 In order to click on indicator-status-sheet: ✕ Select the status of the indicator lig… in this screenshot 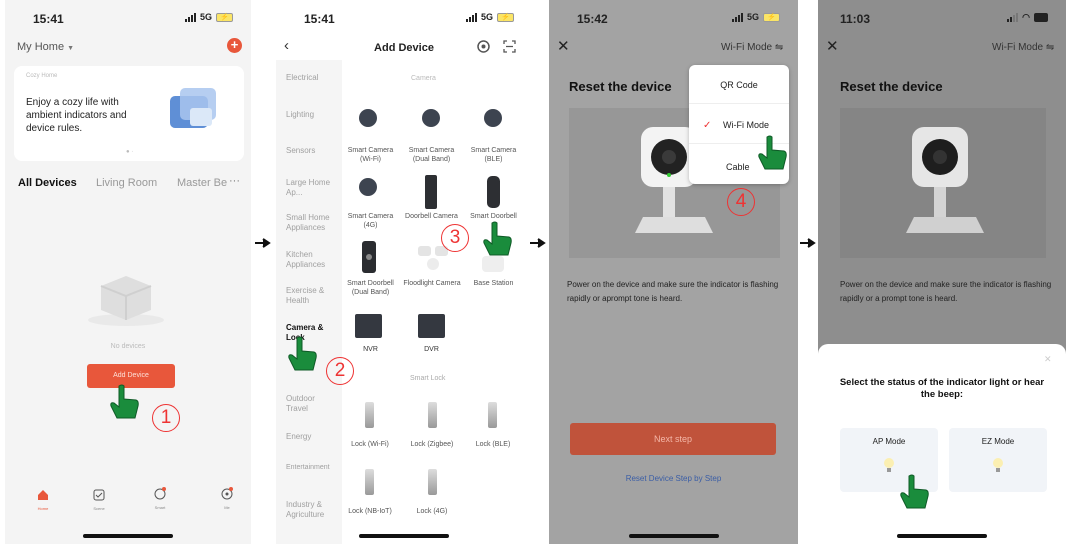, I will do `click(942, 444)`.